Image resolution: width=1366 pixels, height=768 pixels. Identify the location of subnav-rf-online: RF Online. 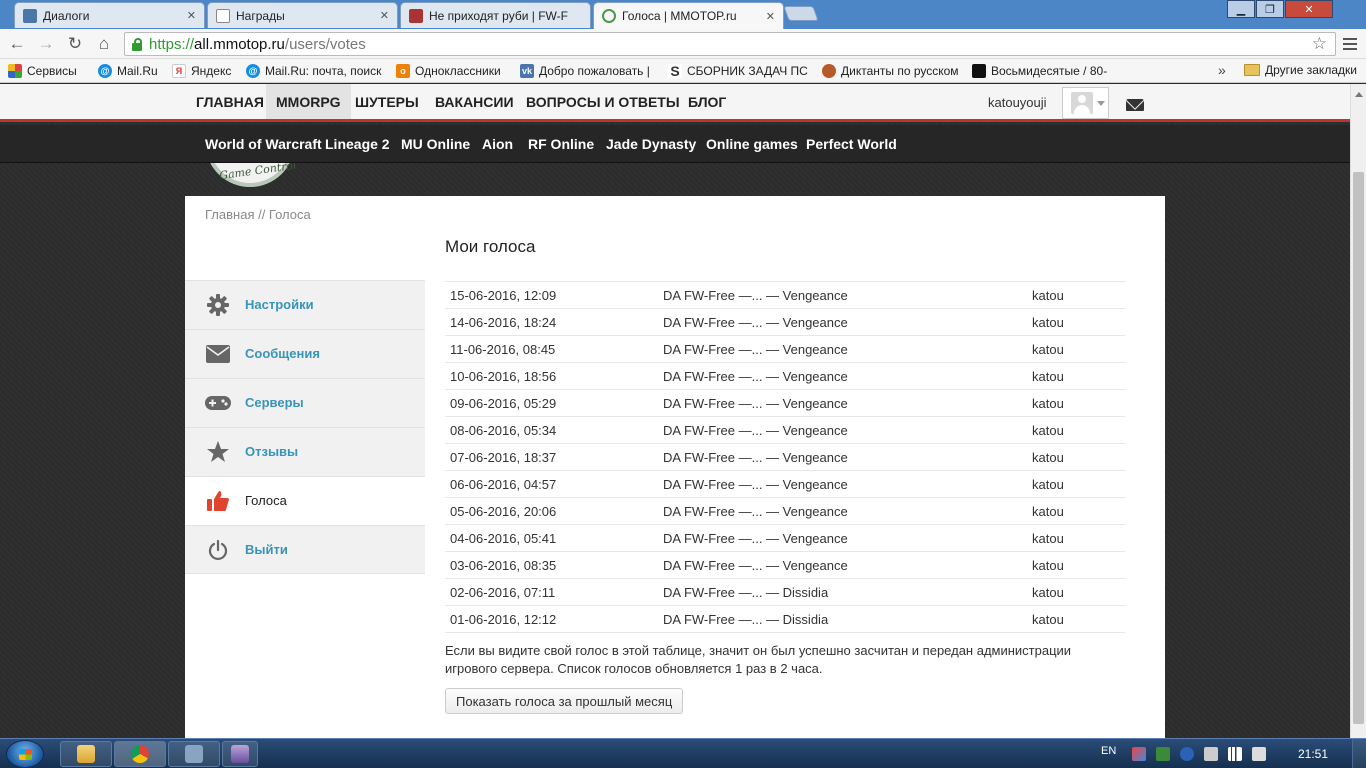
(561, 144).